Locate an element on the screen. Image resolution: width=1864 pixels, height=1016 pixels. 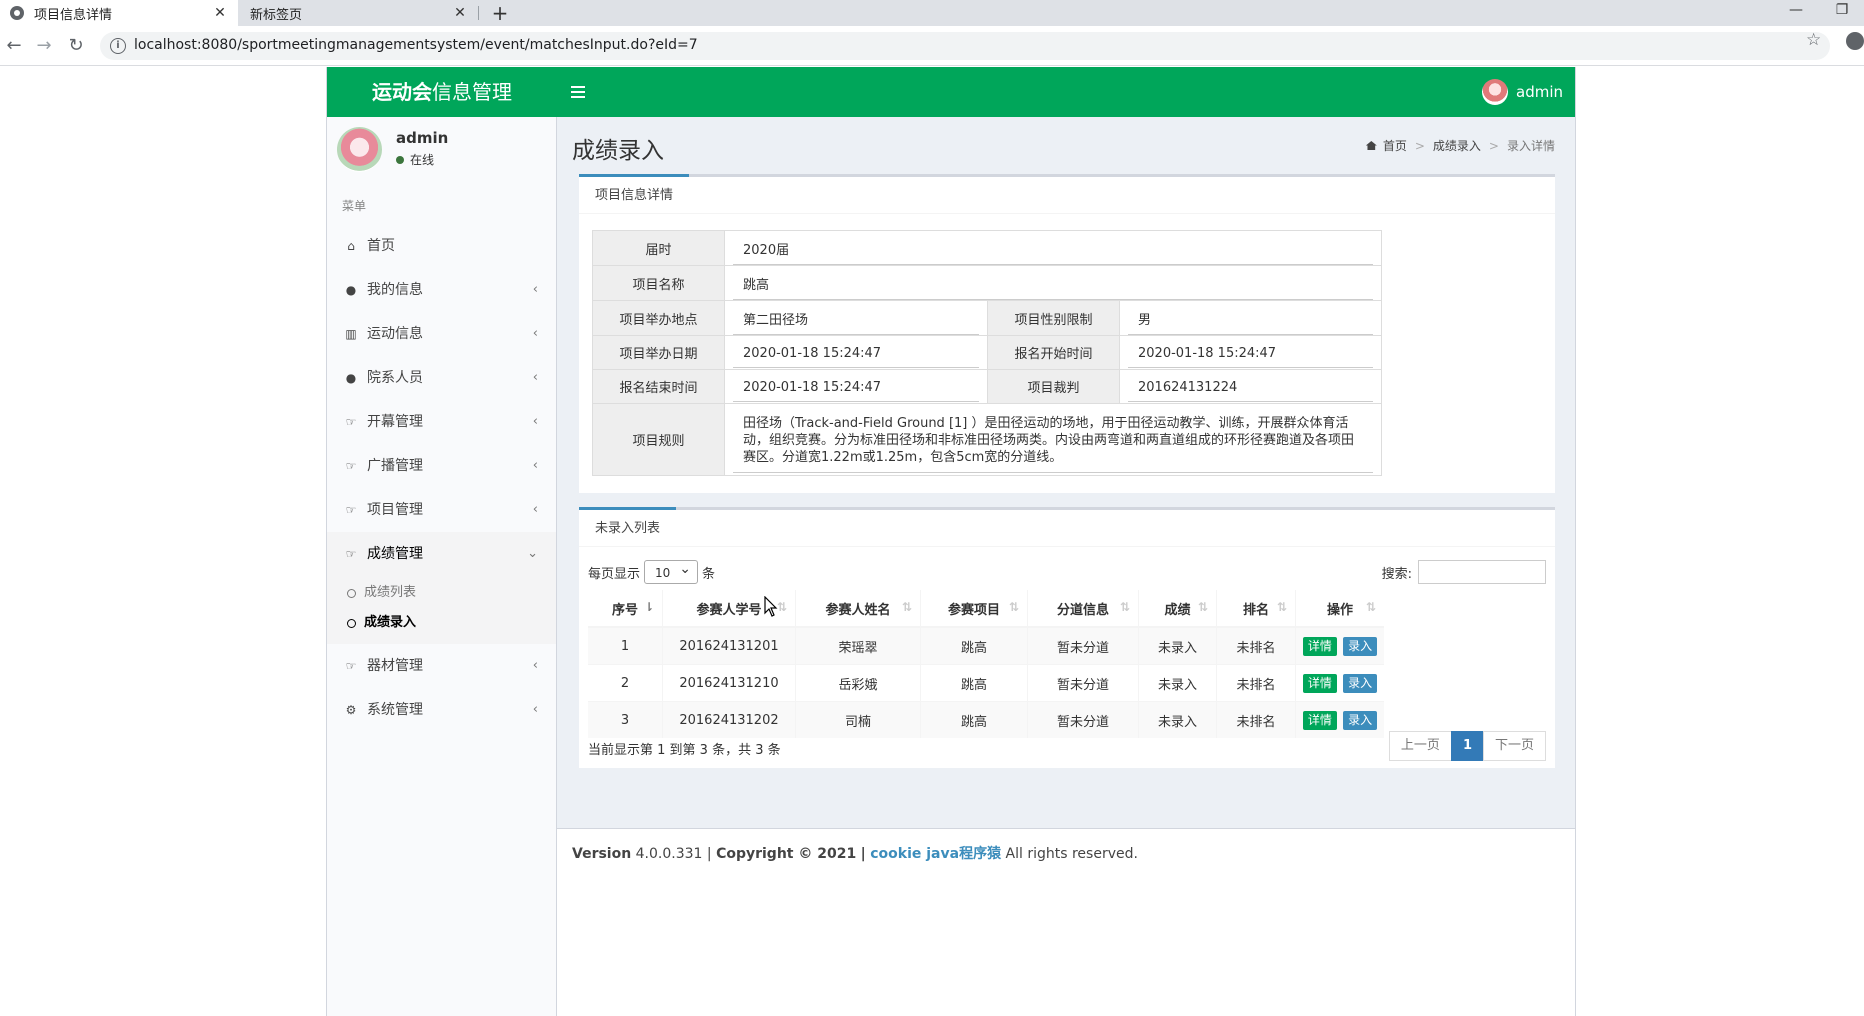
detail-tabs: 项目信息详情 is located at coordinates (1067, 194).